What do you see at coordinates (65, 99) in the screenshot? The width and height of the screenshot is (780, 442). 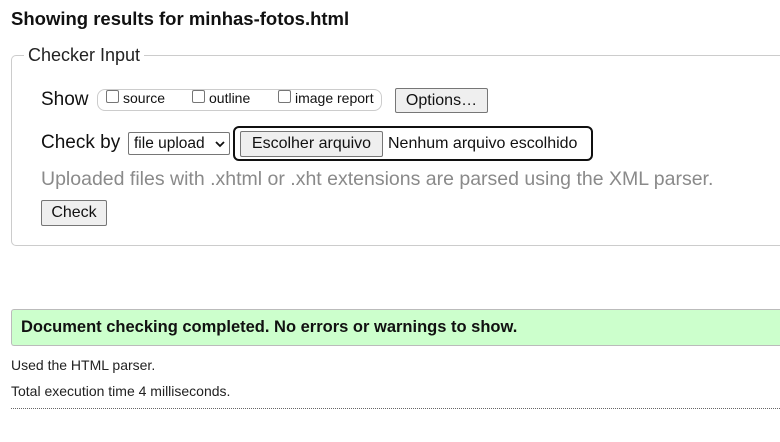 I see `show-label: Show` at bounding box center [65, 99].